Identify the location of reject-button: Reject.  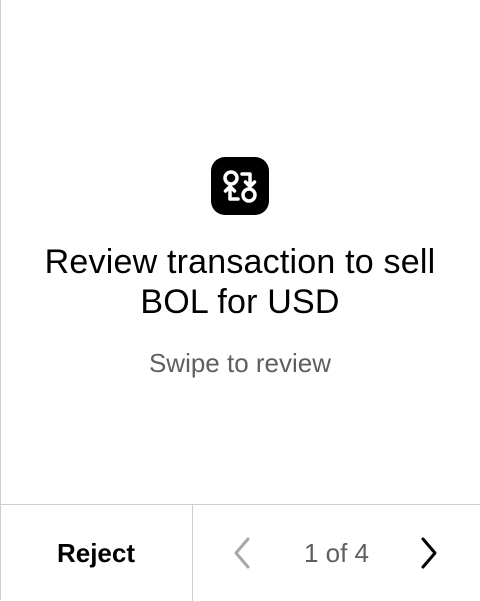
(96, 553).